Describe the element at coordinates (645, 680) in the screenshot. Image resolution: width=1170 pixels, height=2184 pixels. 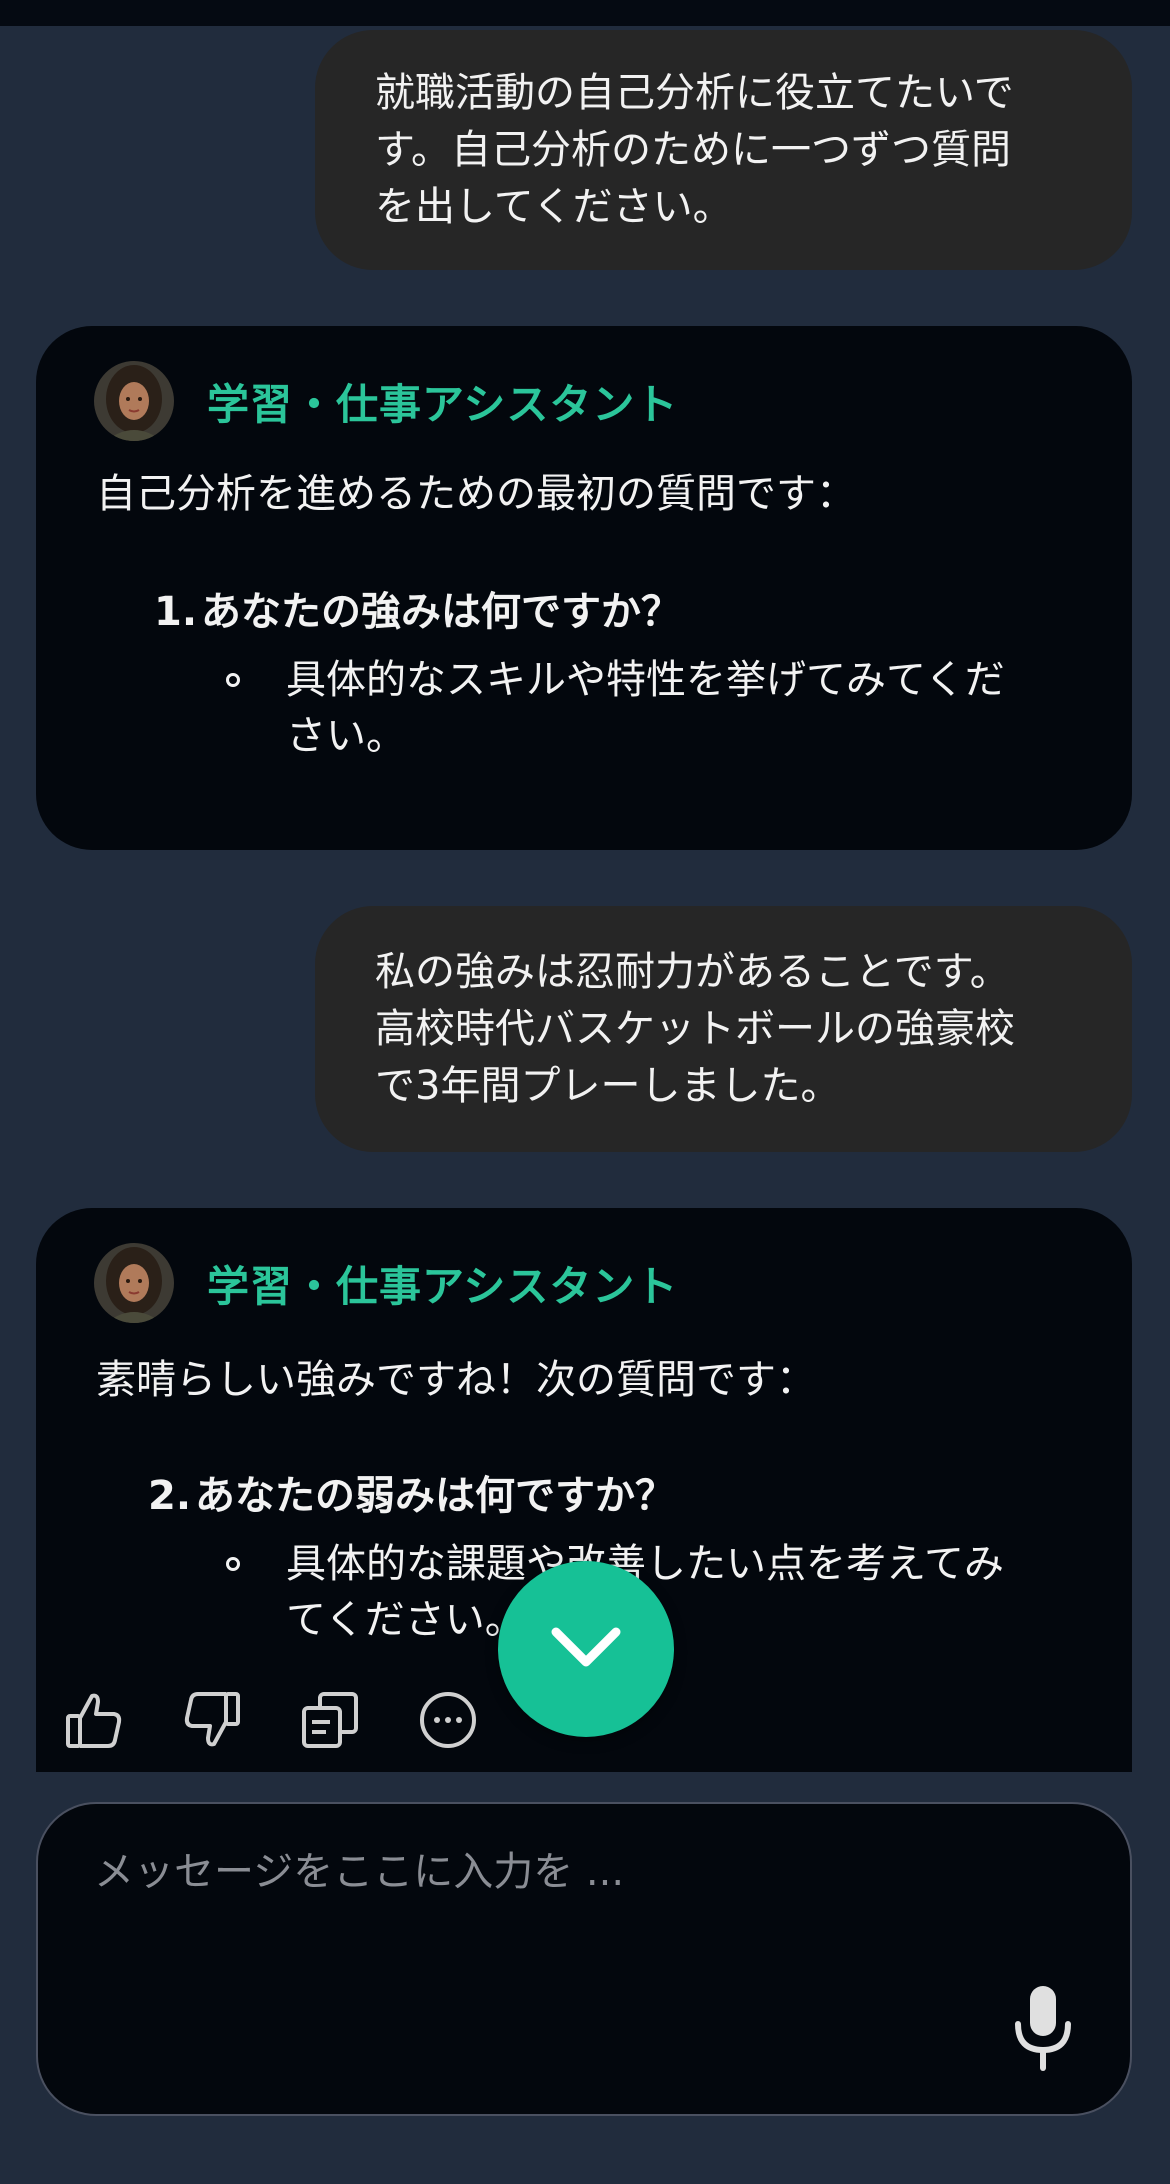
I see `hint-line: 具体的なスキルや特性を挙げてみてくだ` at that location.